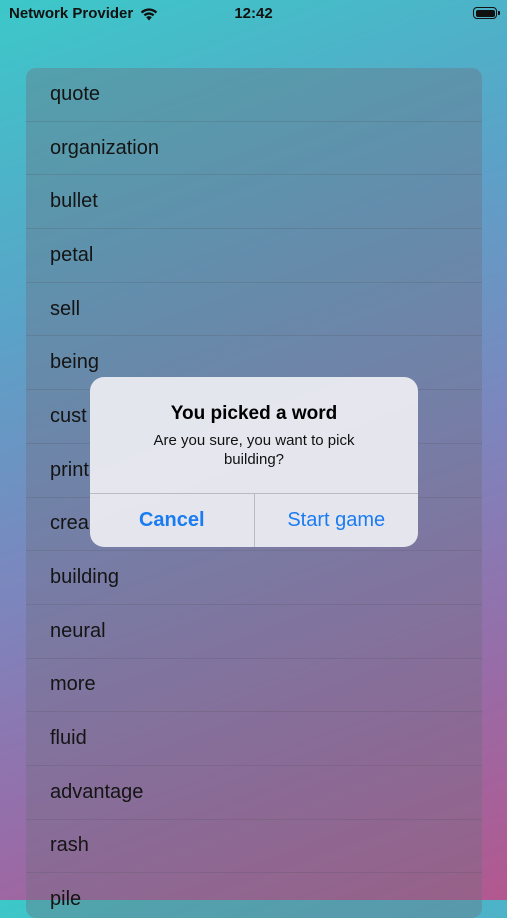 The height and width of the screenshot is (918, 507). I want to click on list-item: fluid, so click(254, 739).